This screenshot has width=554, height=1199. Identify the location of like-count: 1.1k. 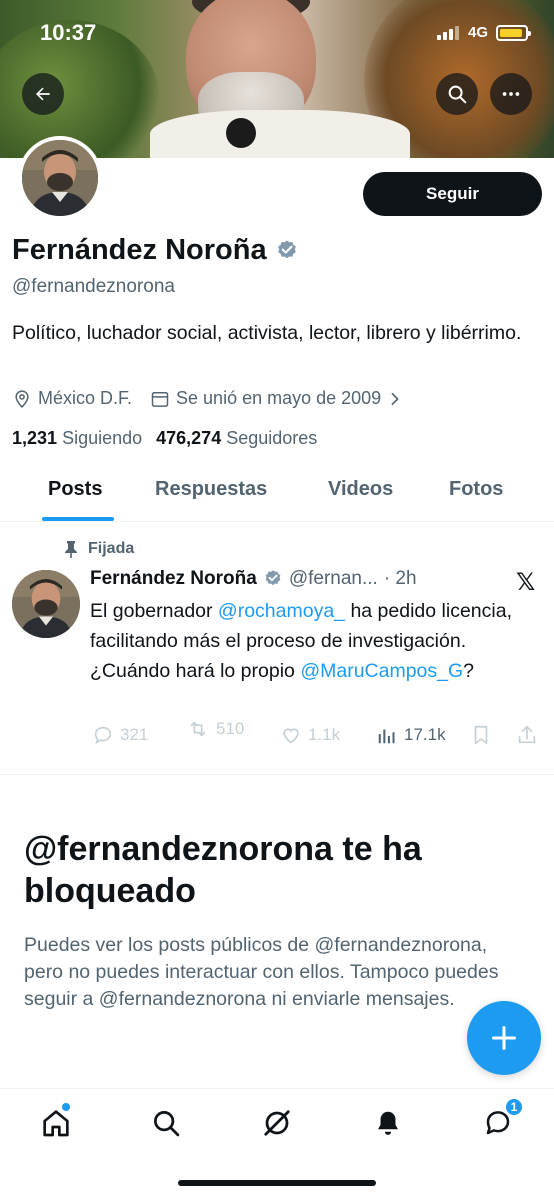
(324, 734).